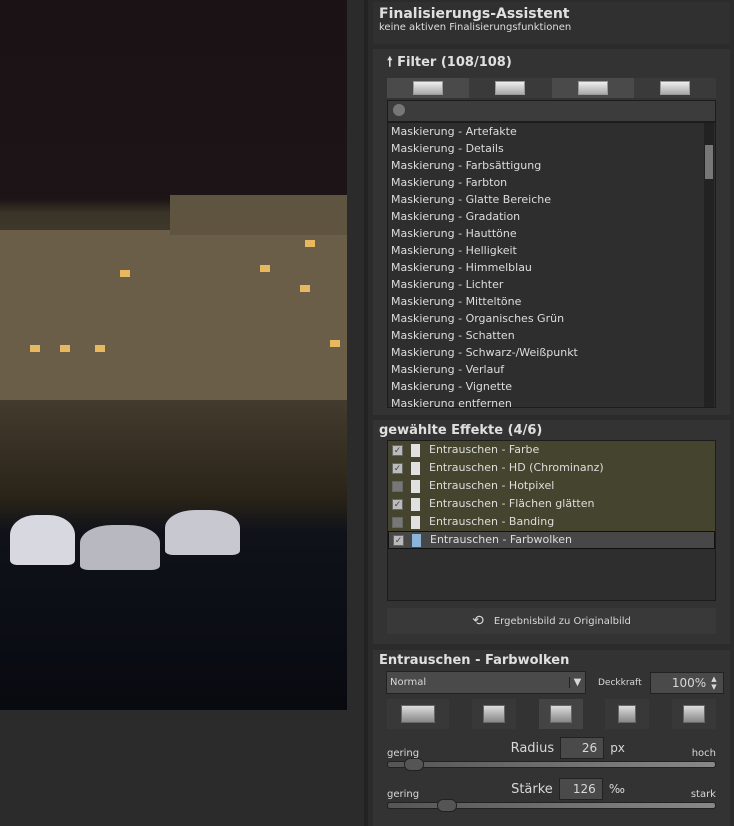 The height and width of the screenshot is (826, 734). What do you see at coordinates (713, 683) in the screenshot?
I see `spin-arrows-icon: ▲ ▼` at bounding box center [713, 683].